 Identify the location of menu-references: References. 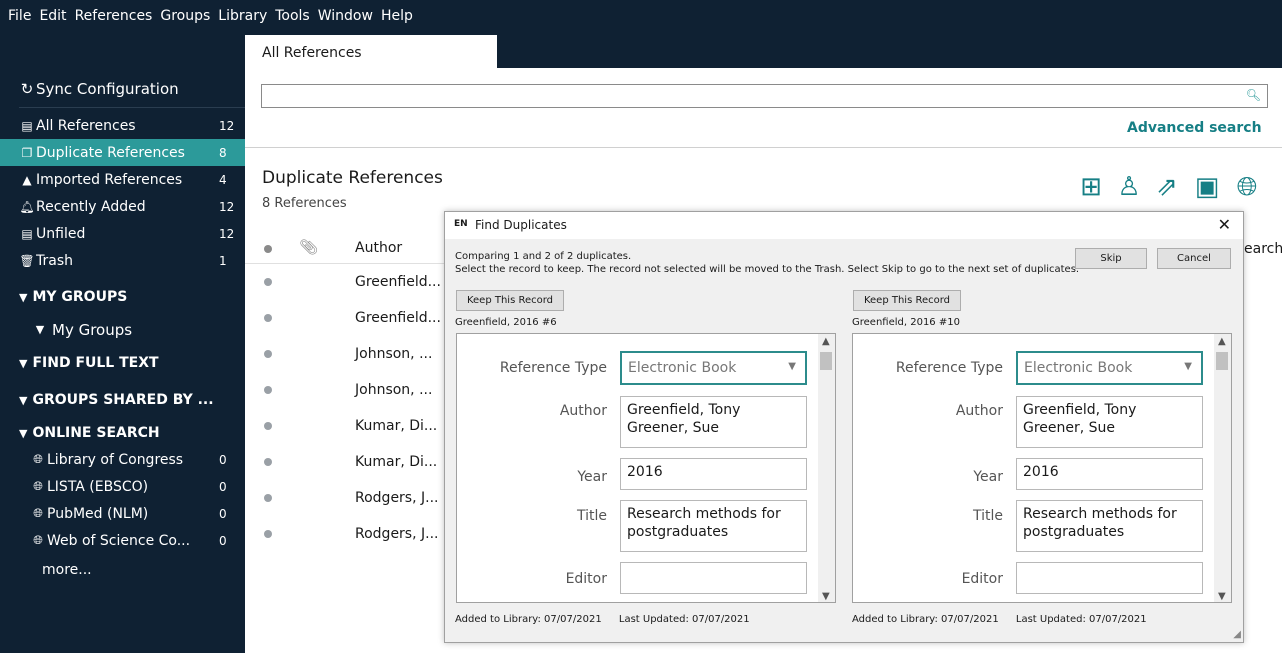
(114, 12).